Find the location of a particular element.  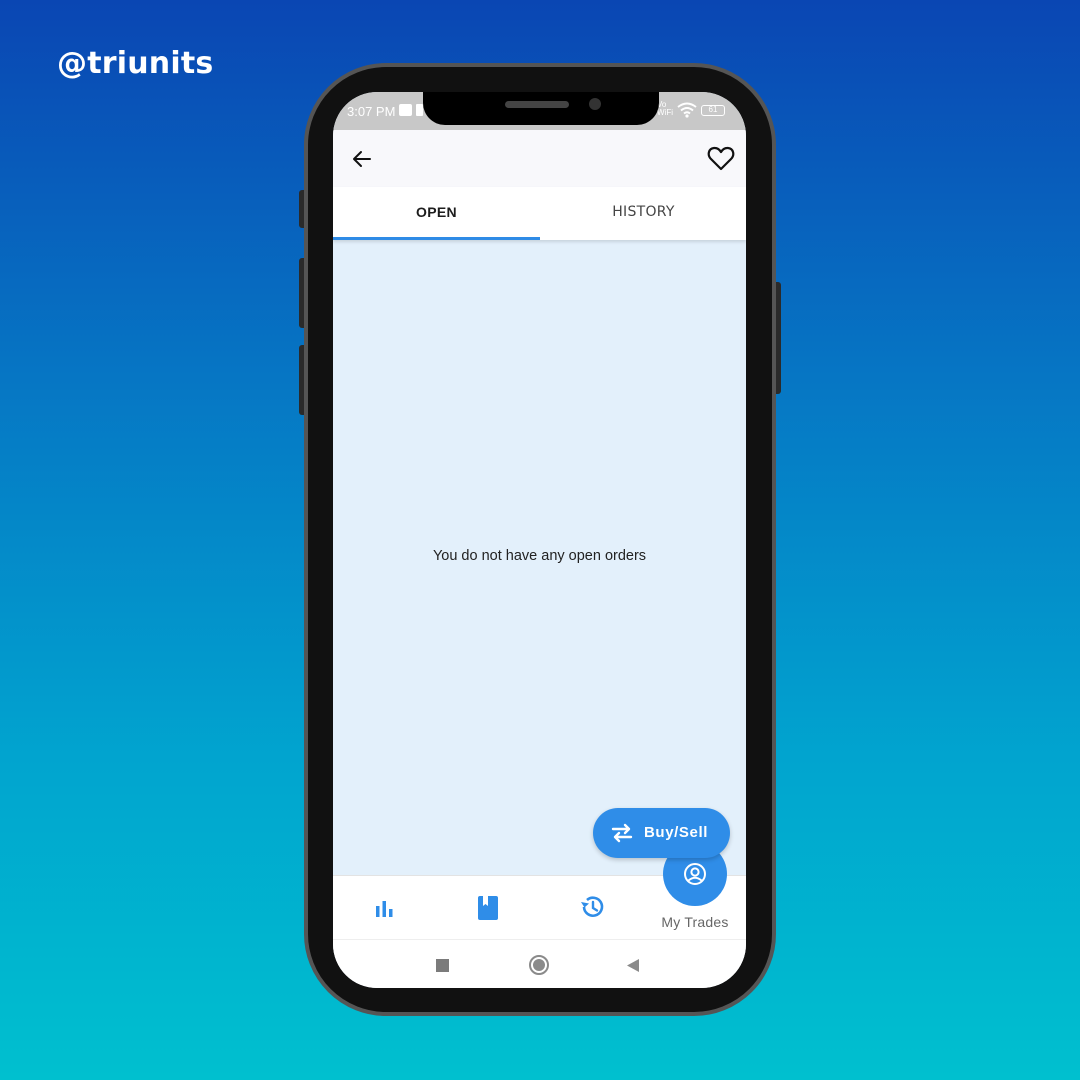

status-time: 3:07 PM is located at coordinates (371, 111).